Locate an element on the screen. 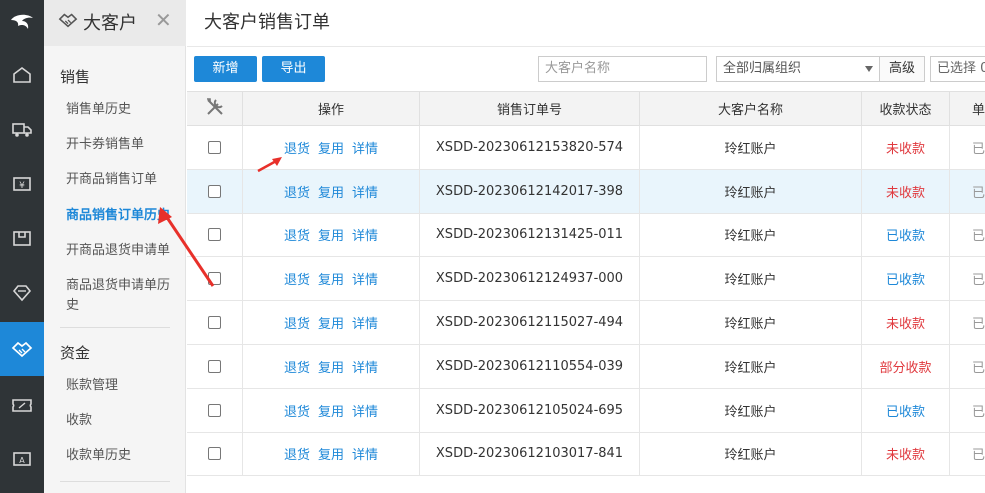 The width and height of the screenshot is (985, 493). sidebar-item-new-sales-order: 开商品销售订单 is located at coordinates (122, 180).